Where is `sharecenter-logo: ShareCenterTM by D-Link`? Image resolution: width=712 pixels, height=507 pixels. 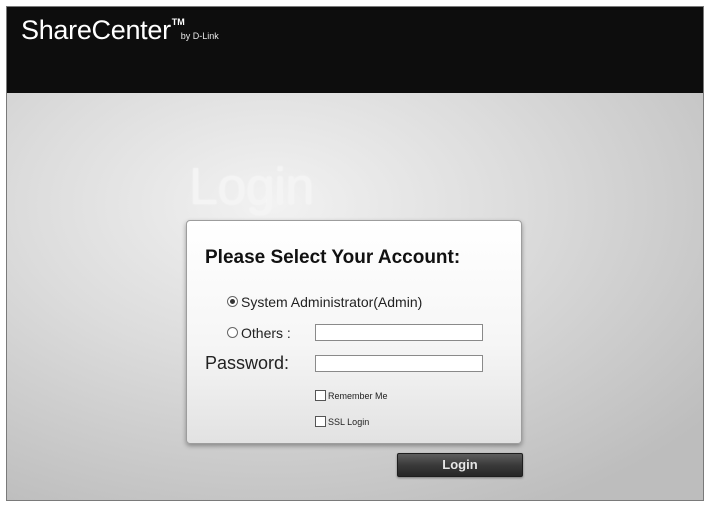 sharecenter-logo: ShareCenterTM by D-Link is located at coordinates (120, 30).